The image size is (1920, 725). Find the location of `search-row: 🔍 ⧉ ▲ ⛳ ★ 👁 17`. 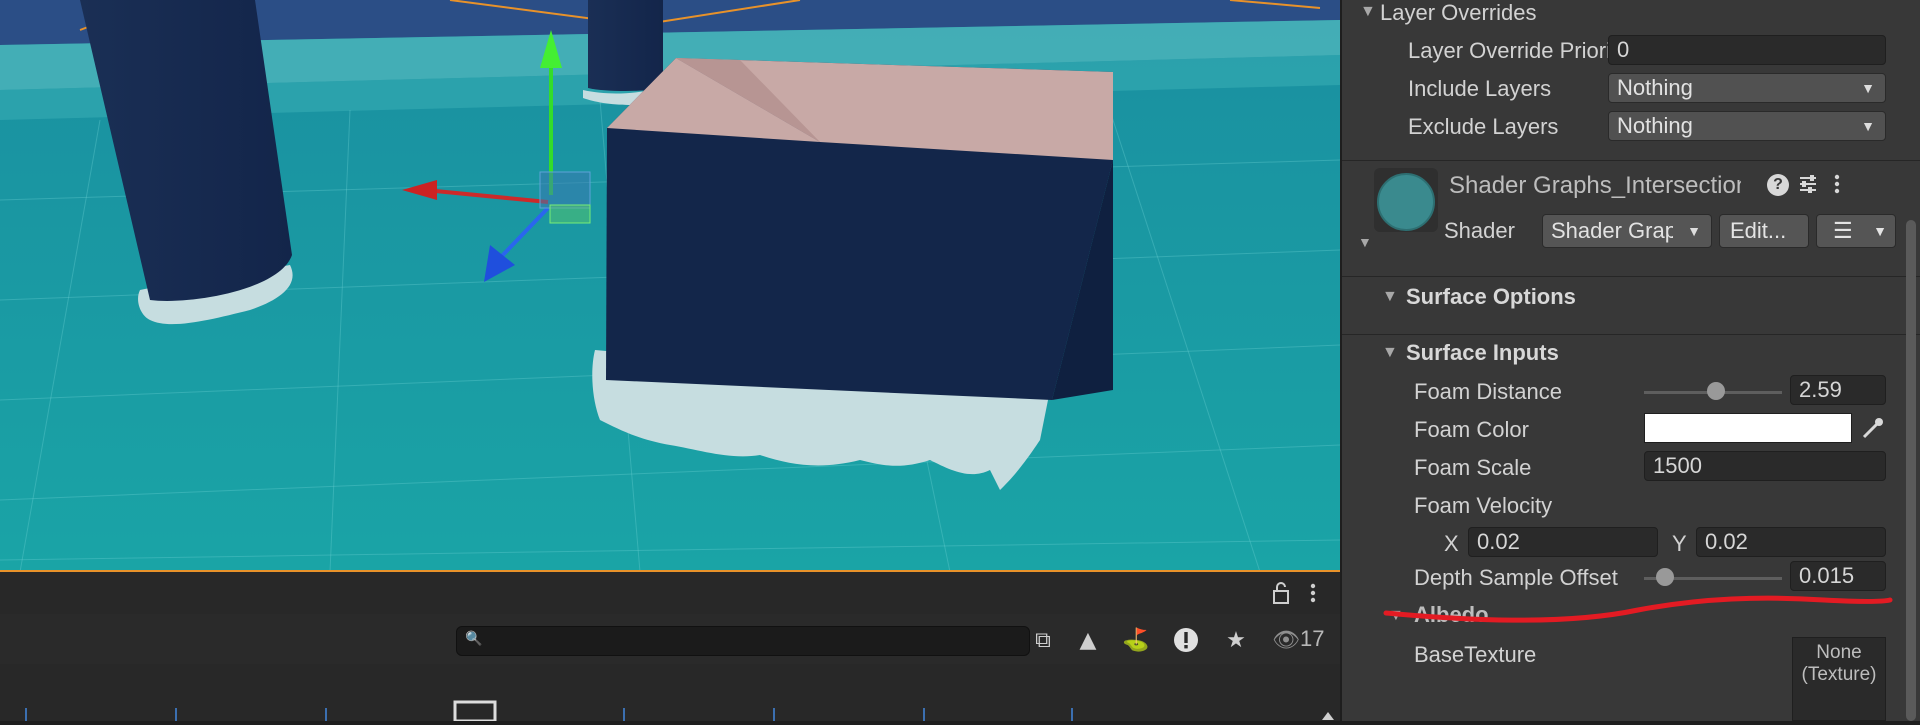

search-row: 🔍 ⧉ ▲ ⛳ ★ 👁 17 is located at coordinates (670, 639).